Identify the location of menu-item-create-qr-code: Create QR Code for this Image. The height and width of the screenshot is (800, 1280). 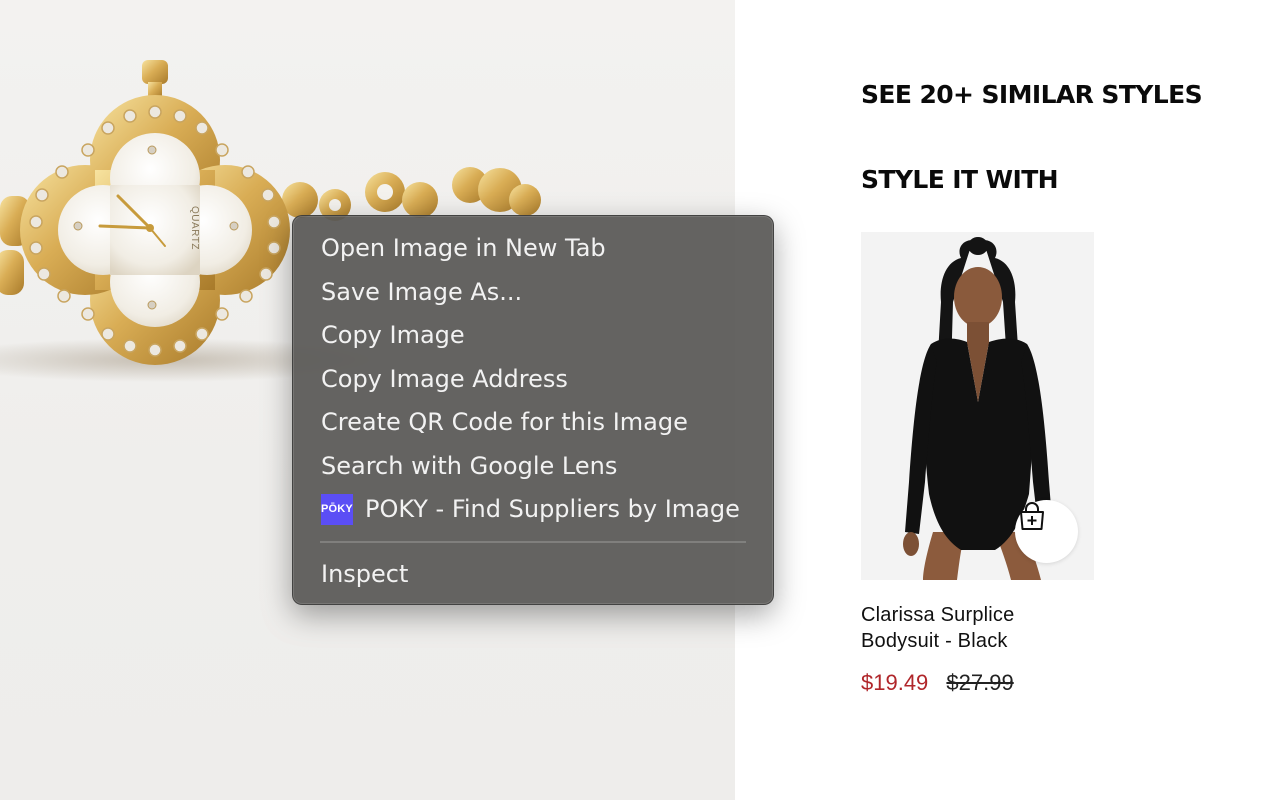
(533, 423).